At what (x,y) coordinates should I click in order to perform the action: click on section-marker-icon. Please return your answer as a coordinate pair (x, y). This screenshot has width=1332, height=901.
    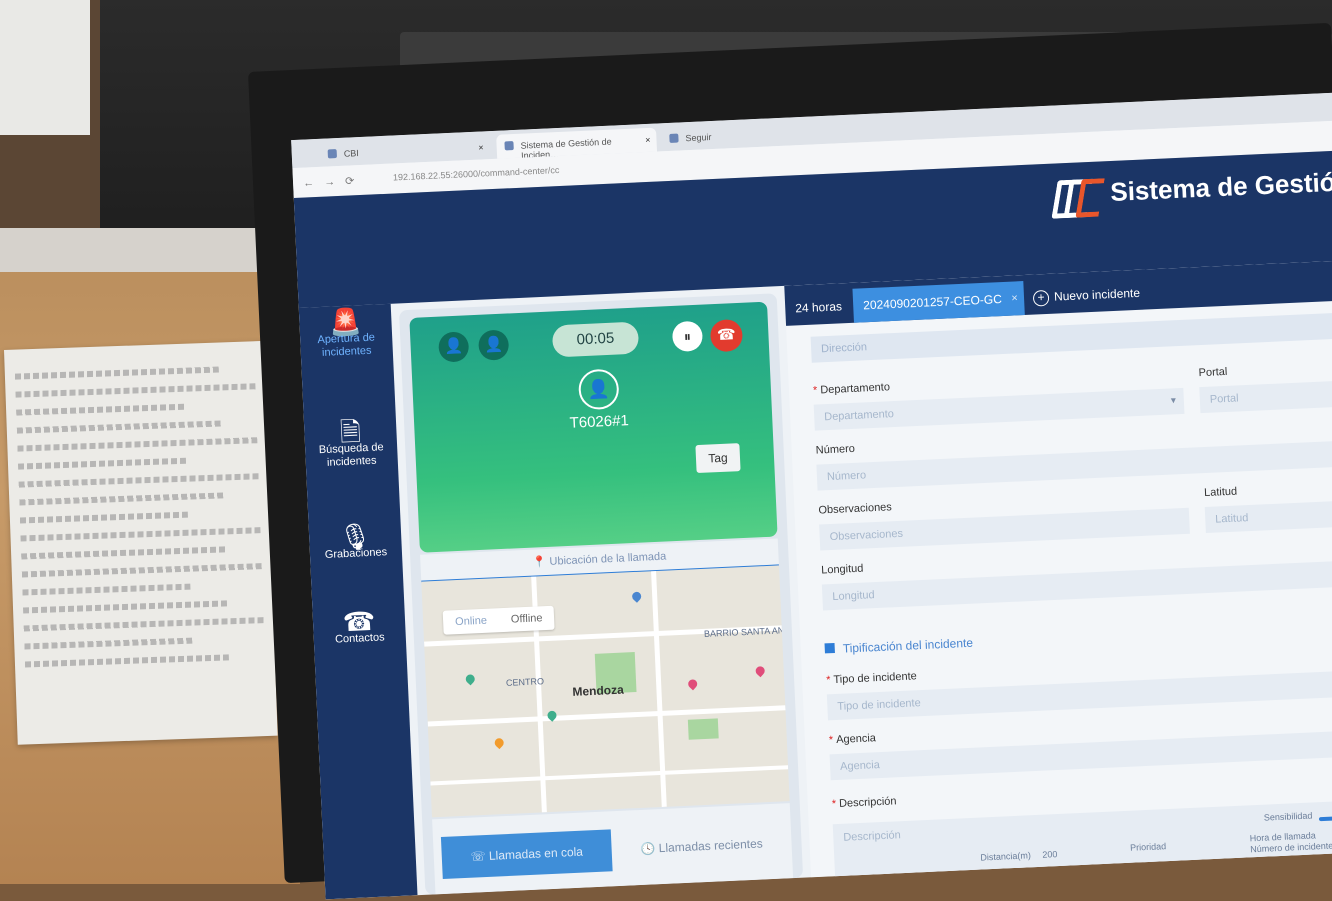
    Looking at the image, I should click on (829, 648).